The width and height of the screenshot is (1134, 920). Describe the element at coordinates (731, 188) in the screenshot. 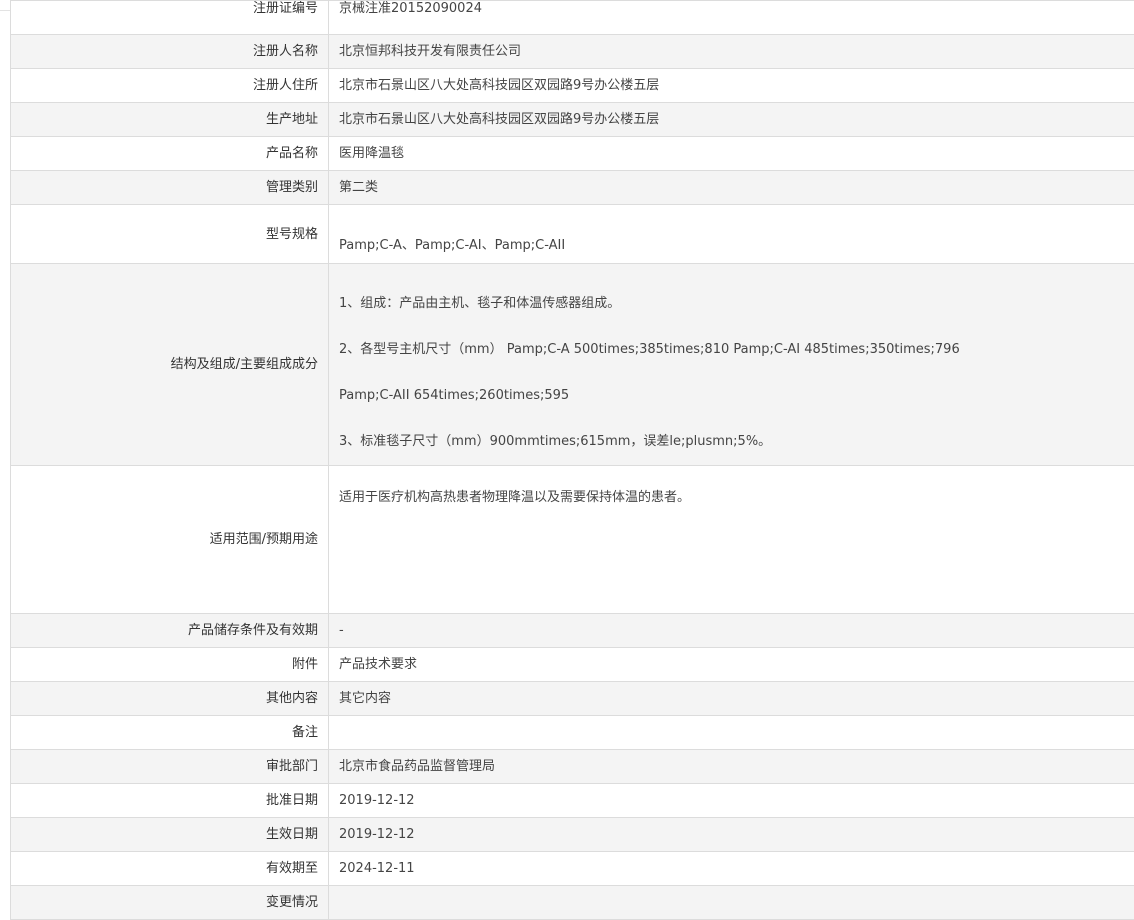

I see `row-value: 第二类` at that location.